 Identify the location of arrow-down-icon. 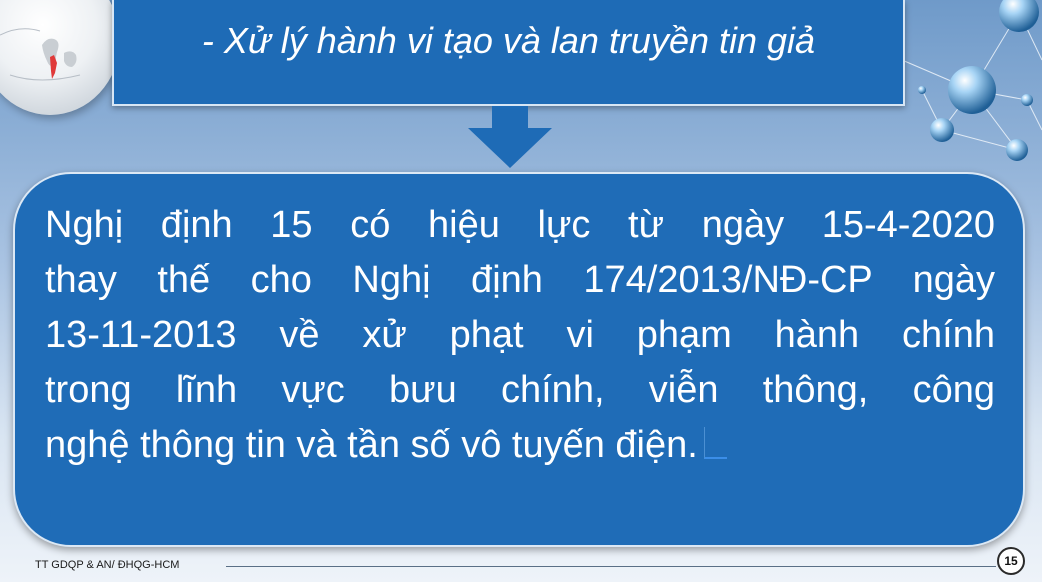
(510, 137).